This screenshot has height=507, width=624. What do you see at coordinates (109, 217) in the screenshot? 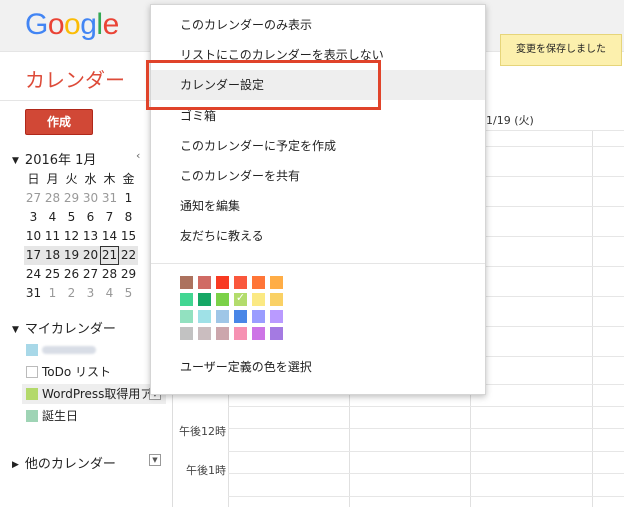
I see `mini-calendar-day: 7` at bounding box center [109, 217].